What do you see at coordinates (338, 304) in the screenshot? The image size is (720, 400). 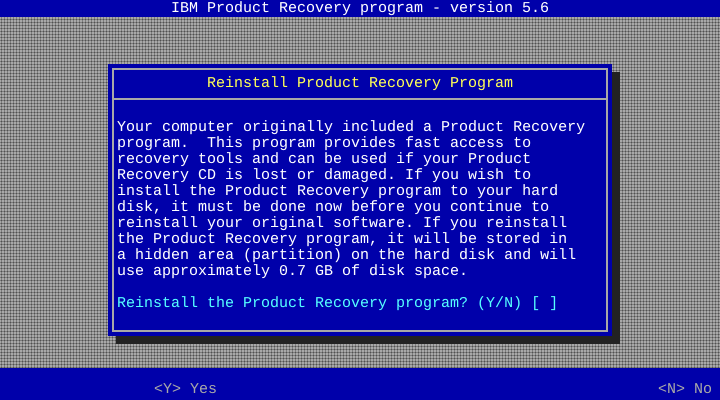 I see `dialog-prompt: Reinstall the Product Recovery program? (Y/N) [ ]` at bounding box center [338, 304].